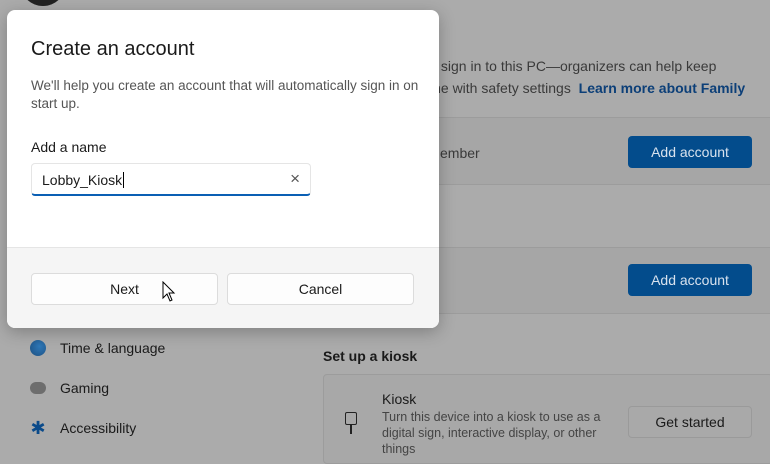 This screenshot has height=464, width=770. What do you see at coordinates (320, 289) in the screenshot?
I see `cancel-button: Cancel` at bounding box center [320, 289].